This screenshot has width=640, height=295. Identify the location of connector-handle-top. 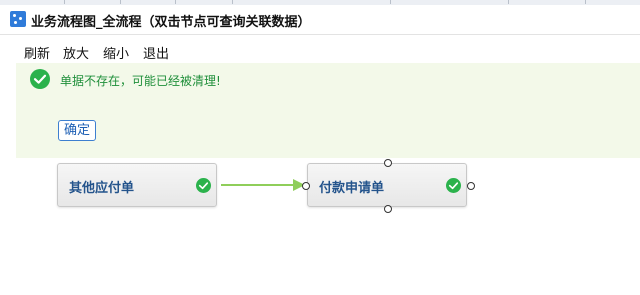
(388, 163).